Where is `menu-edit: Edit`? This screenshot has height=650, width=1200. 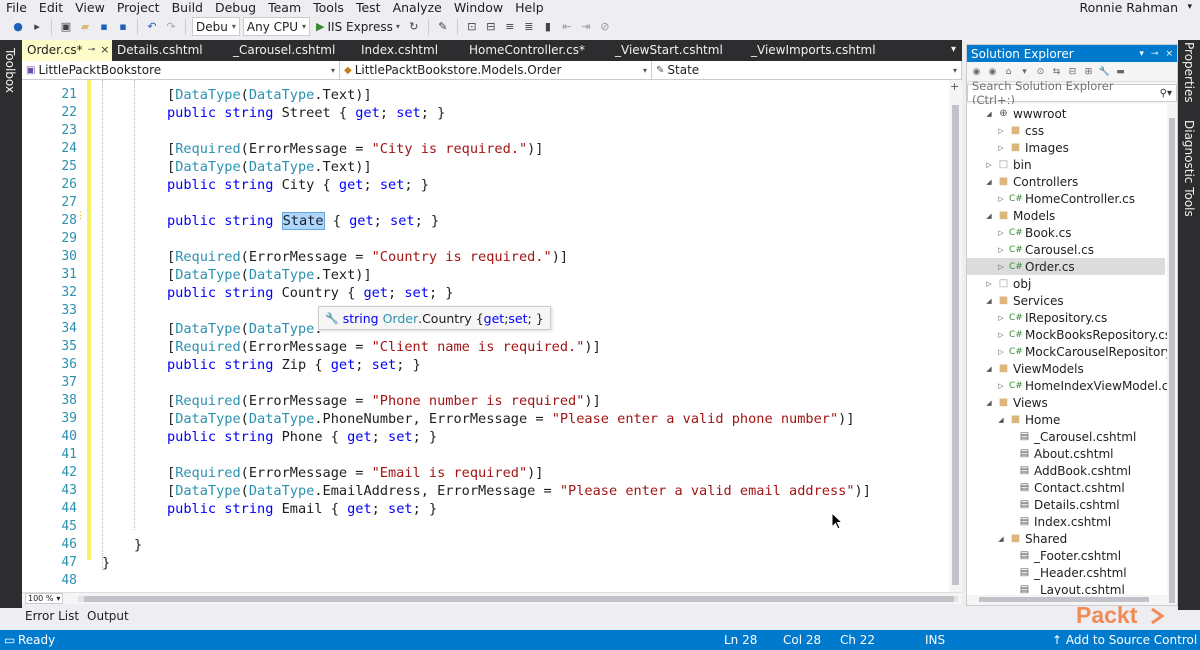
menu-edit: Edit is located at coordinates (51, 7).